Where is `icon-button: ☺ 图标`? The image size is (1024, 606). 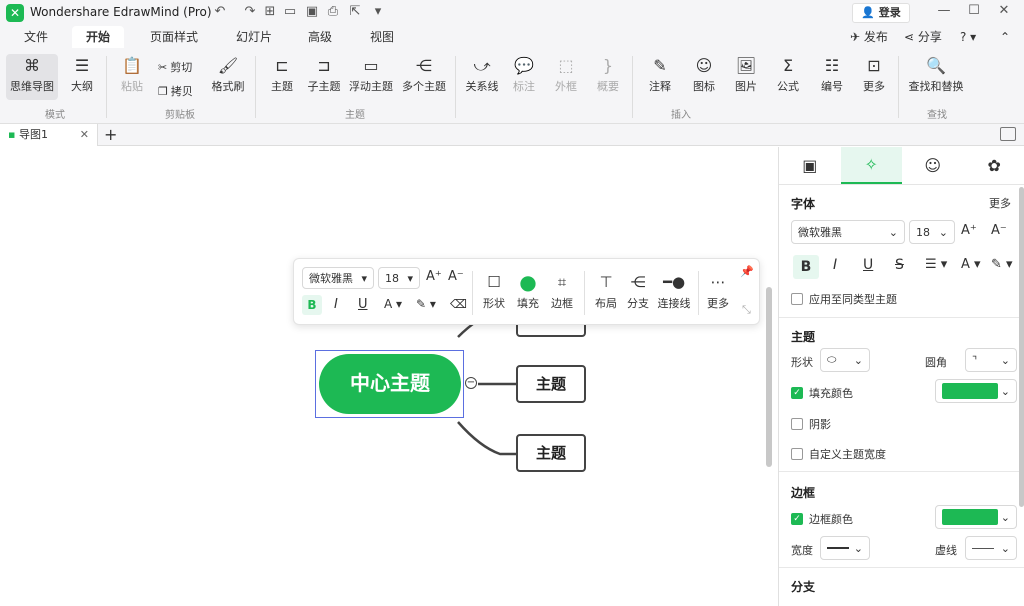
icon-button: ☺ 图标 is located at coordinates (704, 77).